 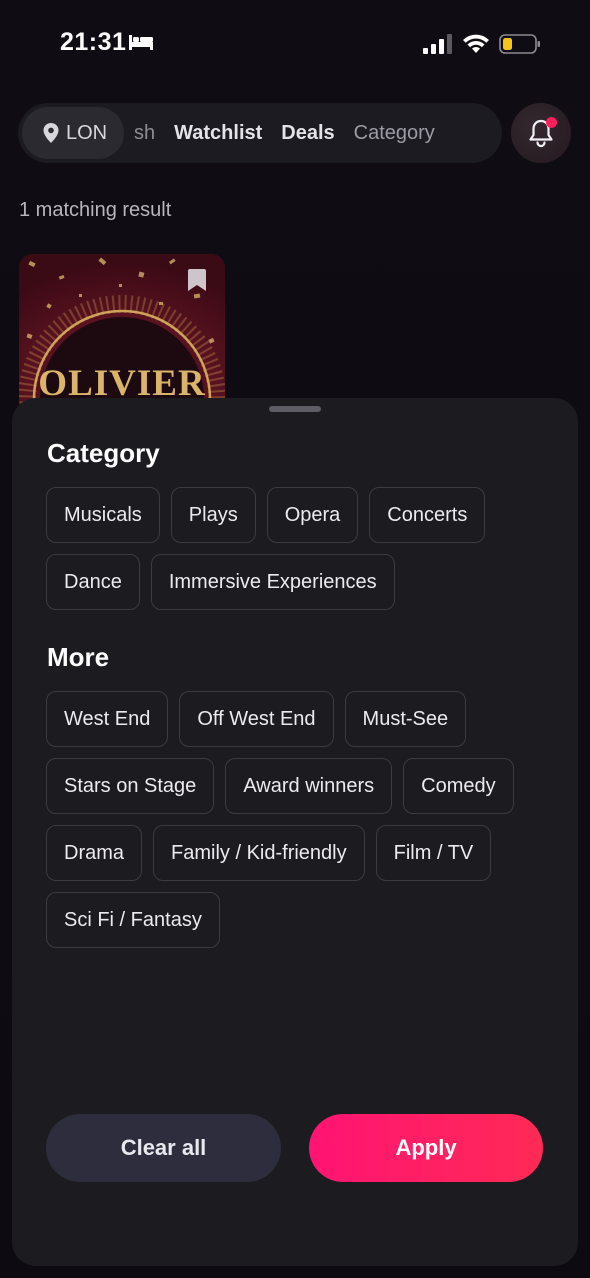 I want to click on location-selector: LON, so click(x=73, y=133).